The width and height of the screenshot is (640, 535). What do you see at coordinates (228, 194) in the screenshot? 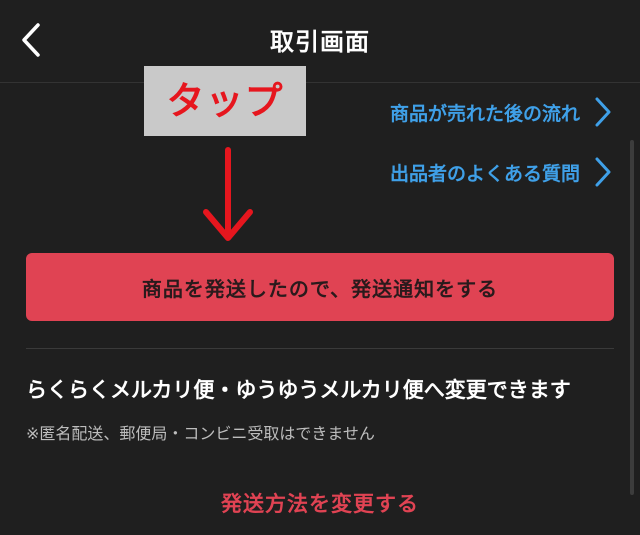
I see `arrow-down-icon` at bounding box center [228, 194].